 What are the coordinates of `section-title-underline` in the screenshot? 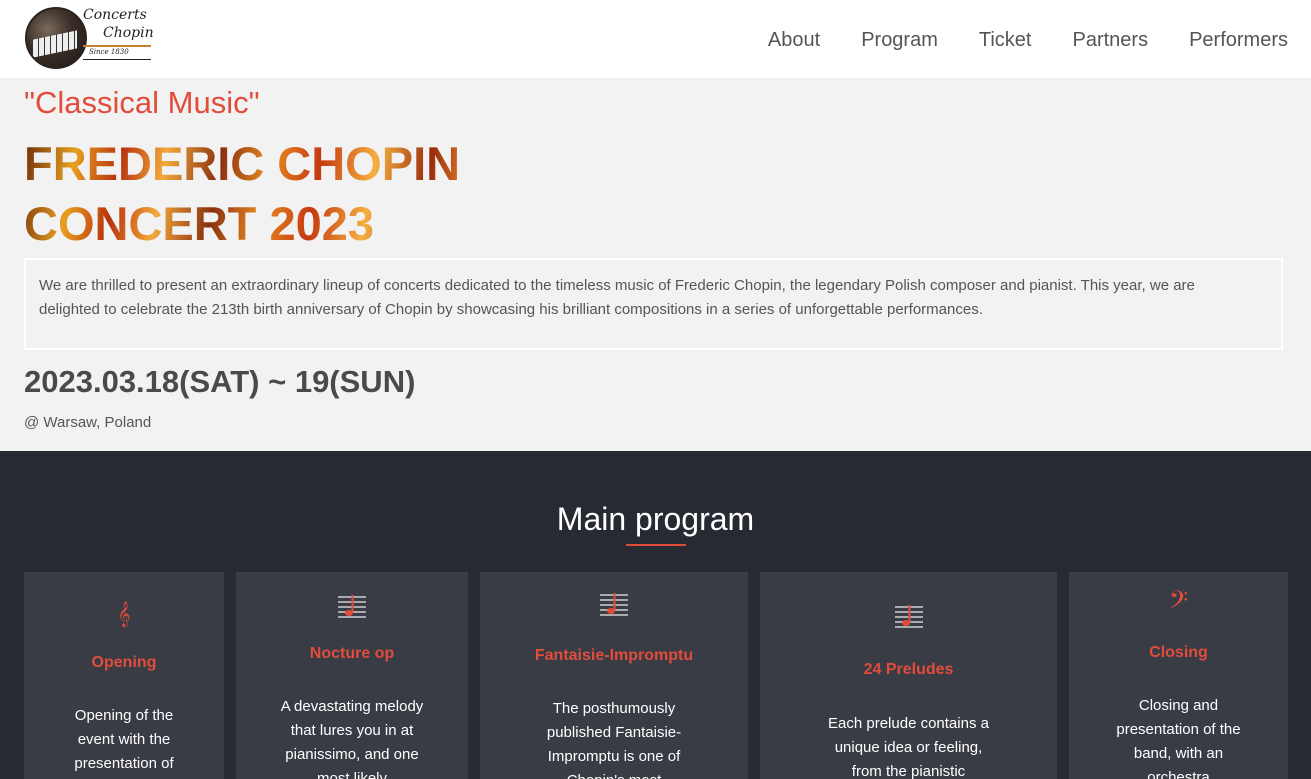 It's located at (656, 545).